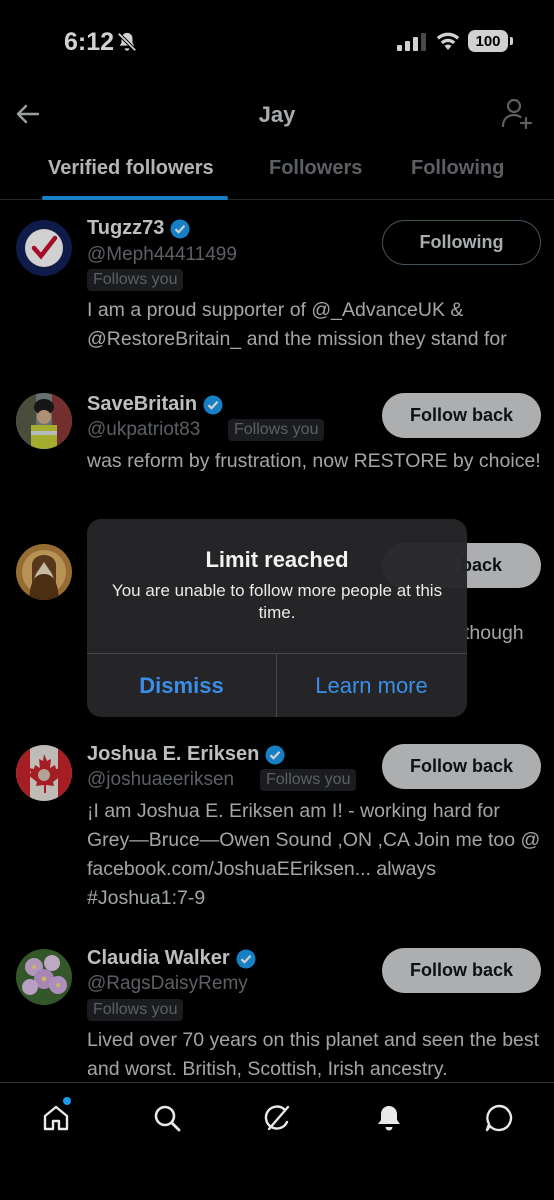 The width and height of the screenshot is (554, 1200). I want to click on page-title: Jay, so click(277, 114).